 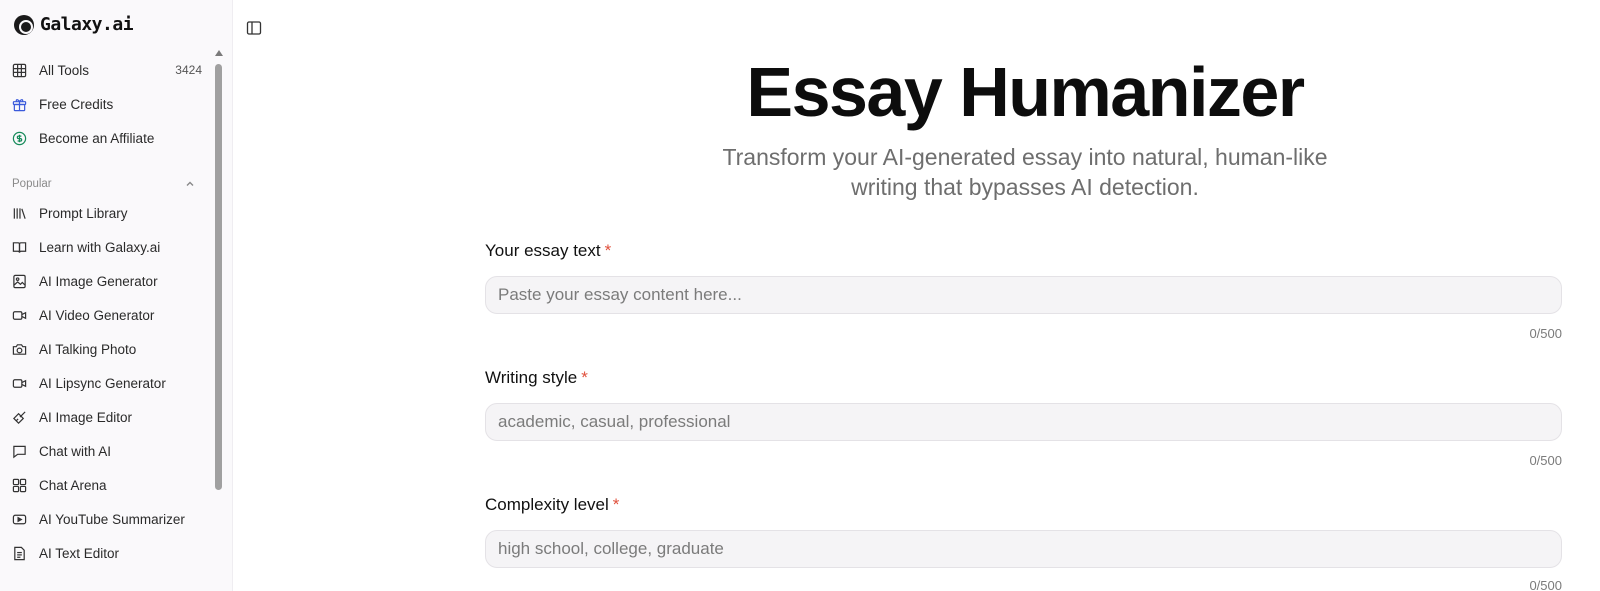 What do you see at coordinates (547, 504) in the screenshot?
I see `field-label-text: Complexity level` at bounding box center [547, 504].